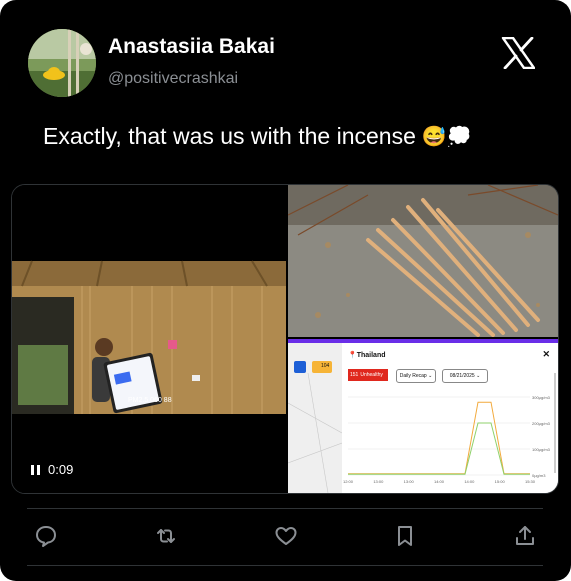 The image size is (571, 581). What do you see at coordinates (462, 376) in the screenshot?
I see `date-label: 08/21/2025` at bounding box center [462, 376].